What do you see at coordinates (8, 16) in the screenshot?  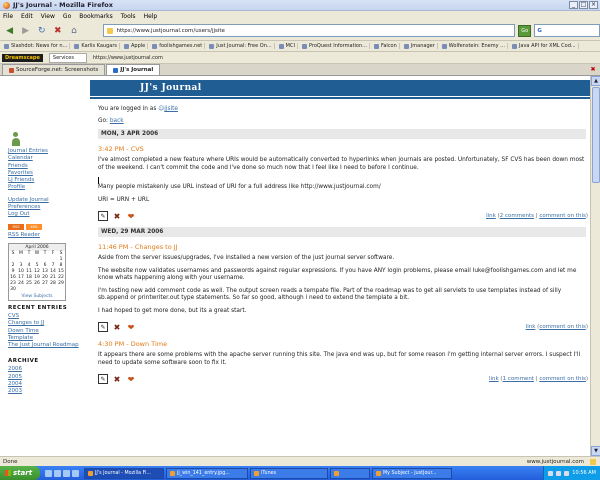 I see `menu-file: File` at bounding box center [8, 16].